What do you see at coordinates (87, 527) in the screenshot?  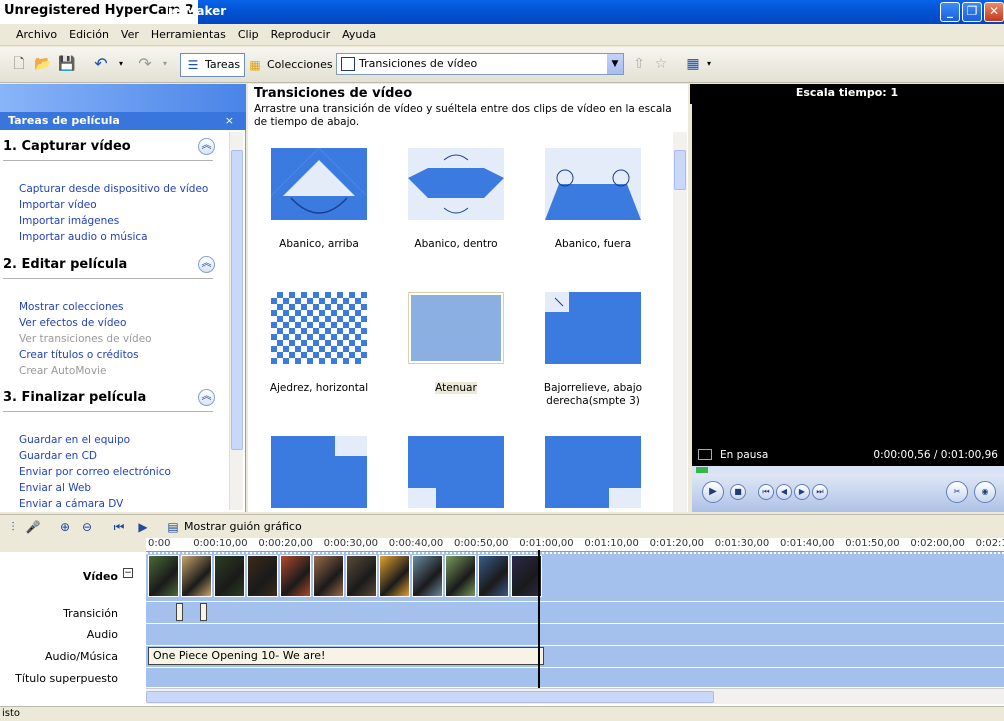 I see `zoom-out-icon: ⊖` at bounding box center [87, 527].